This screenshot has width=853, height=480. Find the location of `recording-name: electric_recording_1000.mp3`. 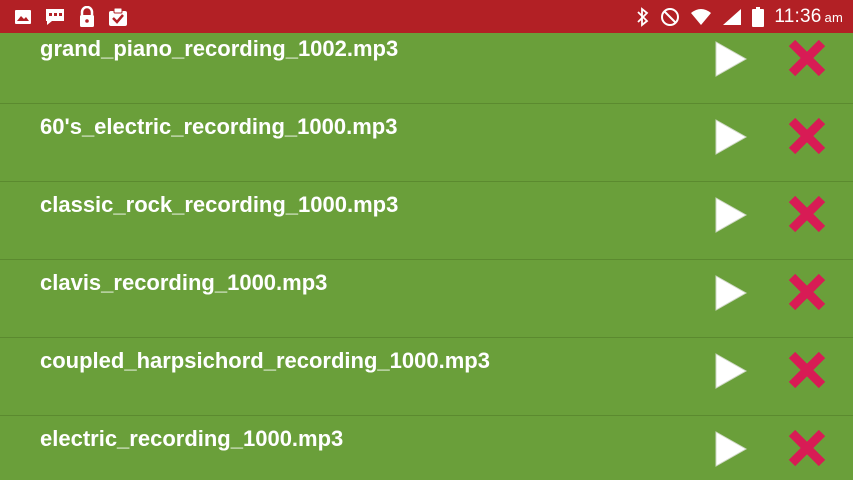

recording-name: electric_recording_1000.mp3 is located at coordinates (192, 438).